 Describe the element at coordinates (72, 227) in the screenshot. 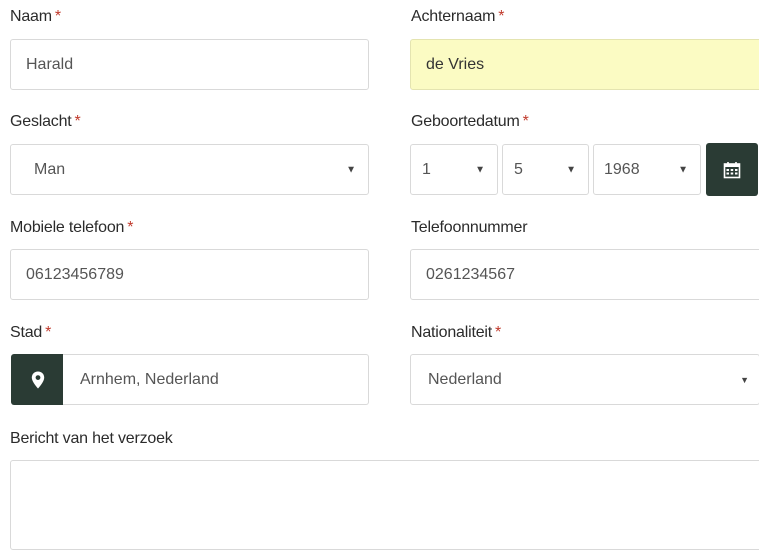

I see `mobiel-label: Mobiele telefoon *` at that location.